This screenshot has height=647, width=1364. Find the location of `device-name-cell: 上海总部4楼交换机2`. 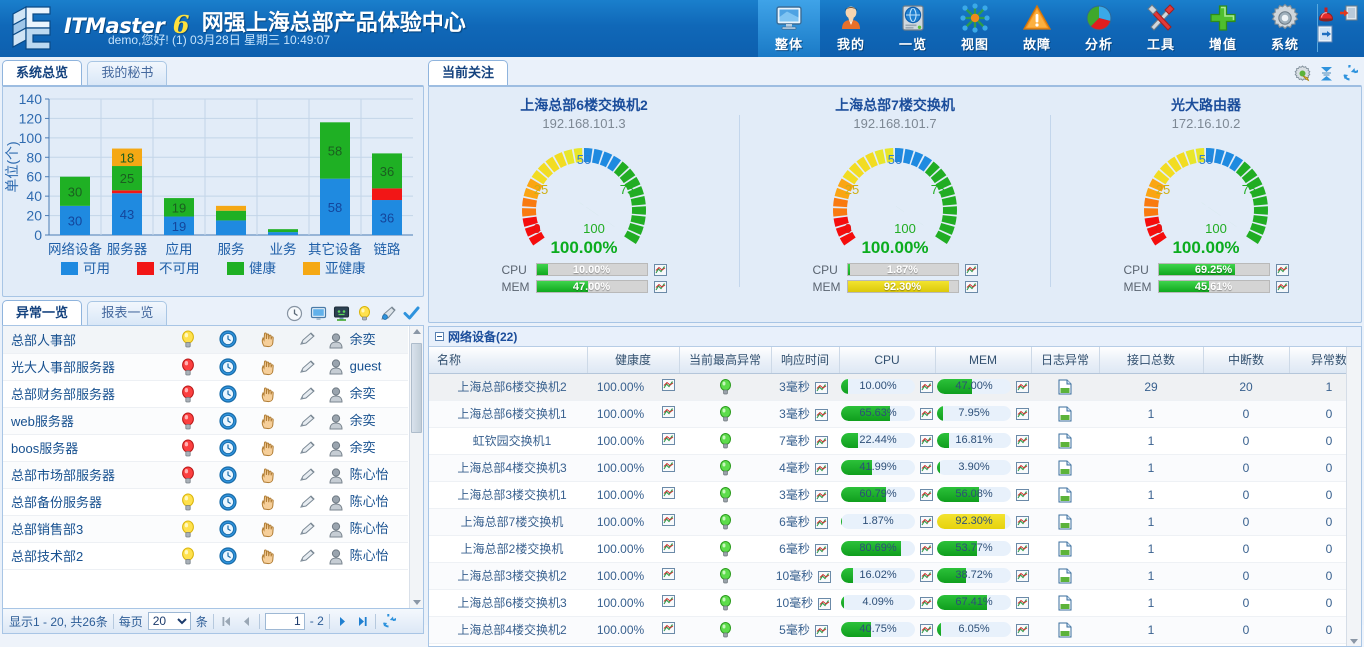

device-name-cell: 上海总部4楼交换机2 is located at coordinates (508, 630).